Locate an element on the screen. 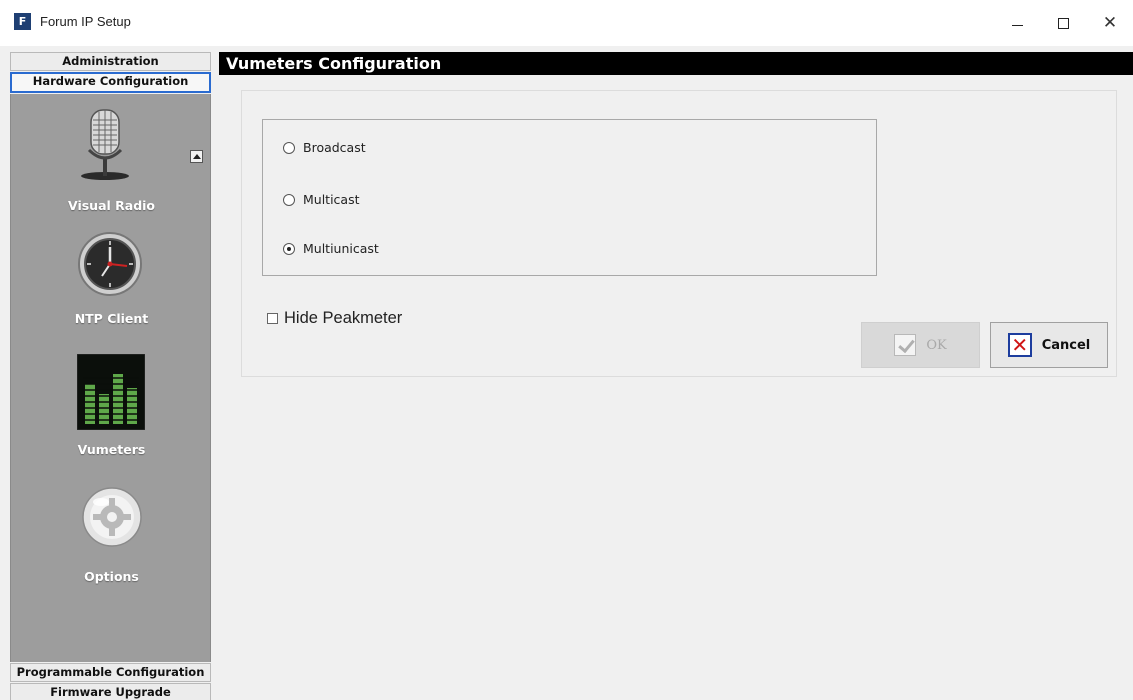 This screenshot has width=1133, height=700. vumeter-icon is located at coordinates (111, 392).